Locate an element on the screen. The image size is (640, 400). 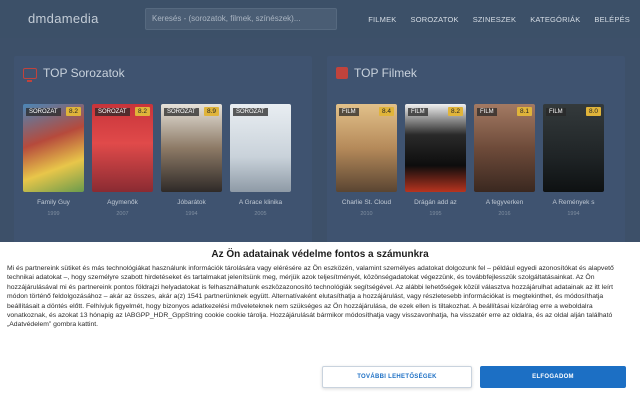
rating-badge: 8.9 is located at coordinates (211, 111).